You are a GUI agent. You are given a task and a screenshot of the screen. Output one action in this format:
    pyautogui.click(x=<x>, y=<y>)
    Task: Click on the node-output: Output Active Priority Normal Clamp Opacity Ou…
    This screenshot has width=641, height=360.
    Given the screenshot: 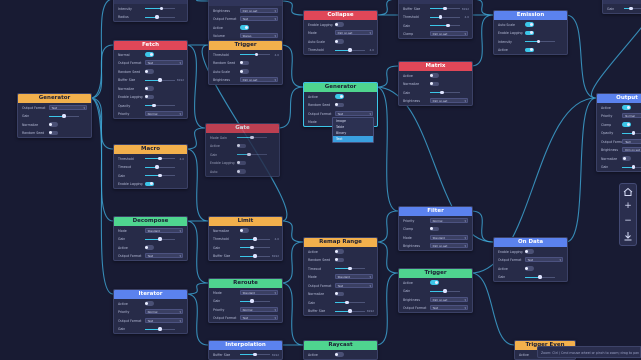 What is the action you would take?
    pyautogui.click(x=618, y=132)
    